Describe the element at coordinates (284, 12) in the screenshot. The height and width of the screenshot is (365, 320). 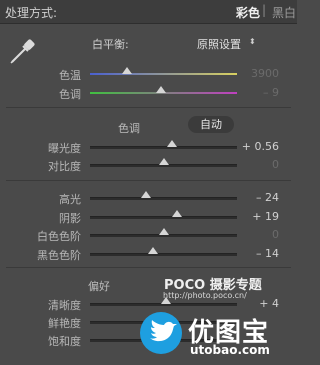
I see `mode-bw-button: 黑白` at that location.